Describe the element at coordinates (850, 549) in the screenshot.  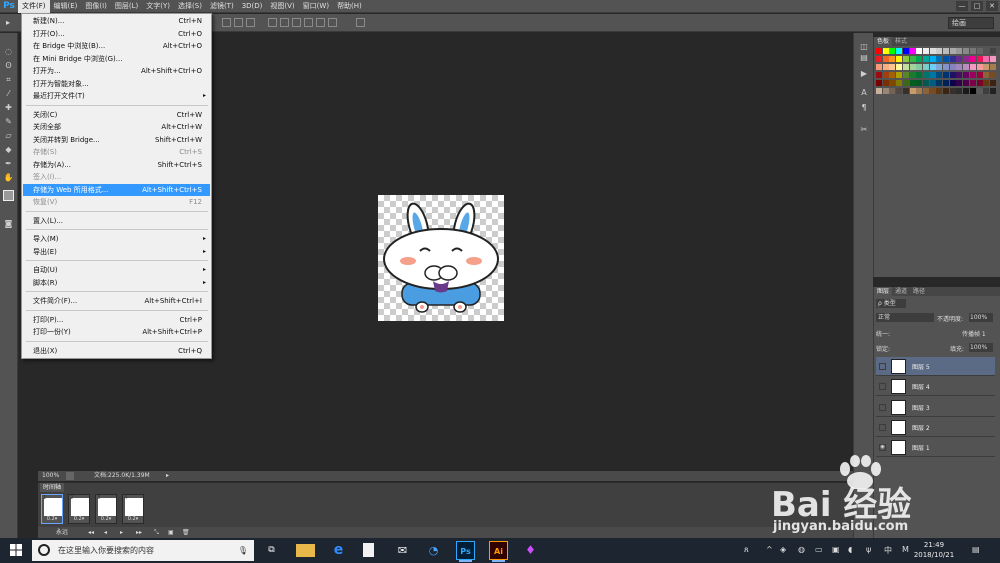
I see `volume-icon: ◖` at that location.